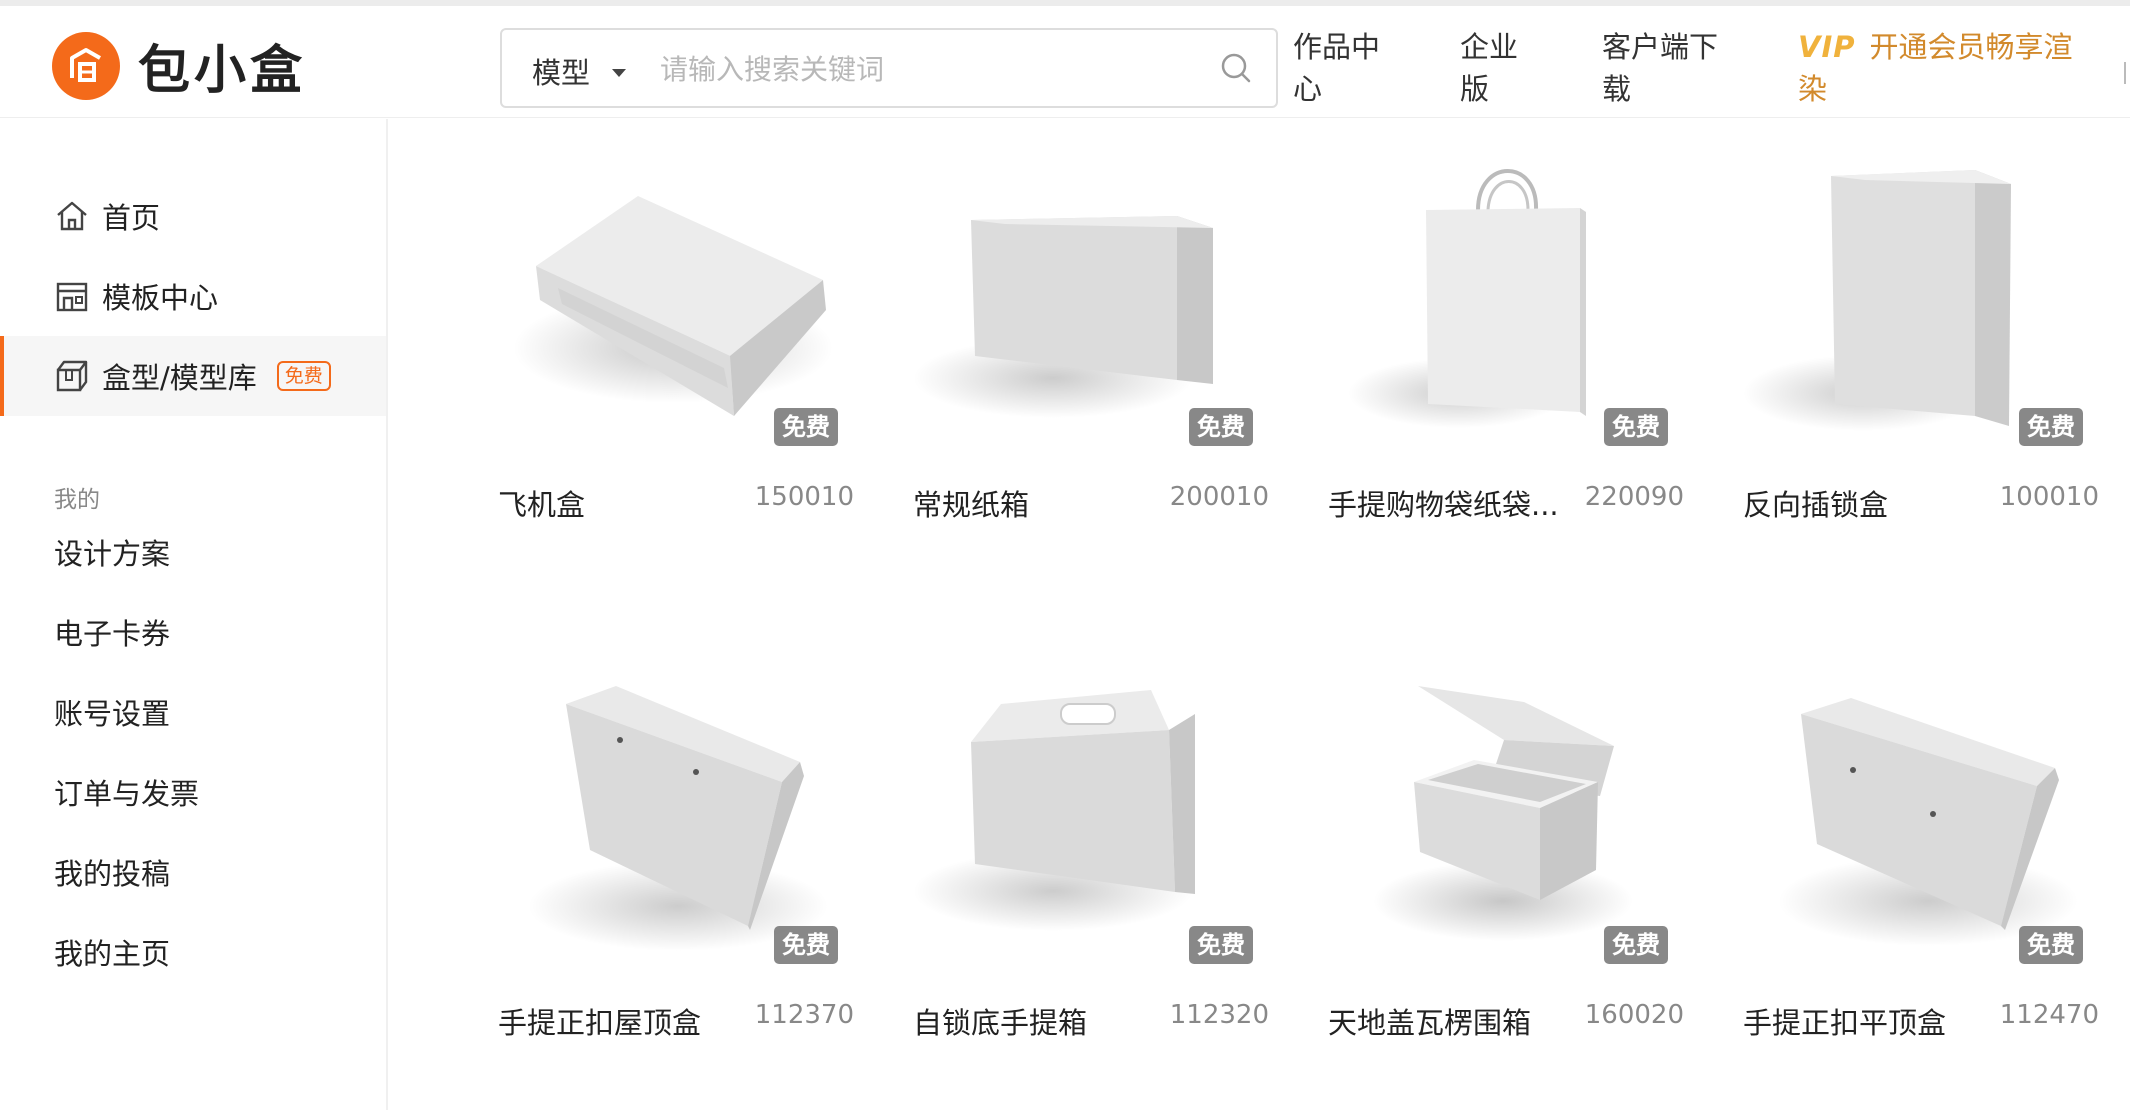 The height and width of the screenshot is (1110, 2130). I want to click on sidebar-link-e-coupons: 电子卡券, so click(112, 632).